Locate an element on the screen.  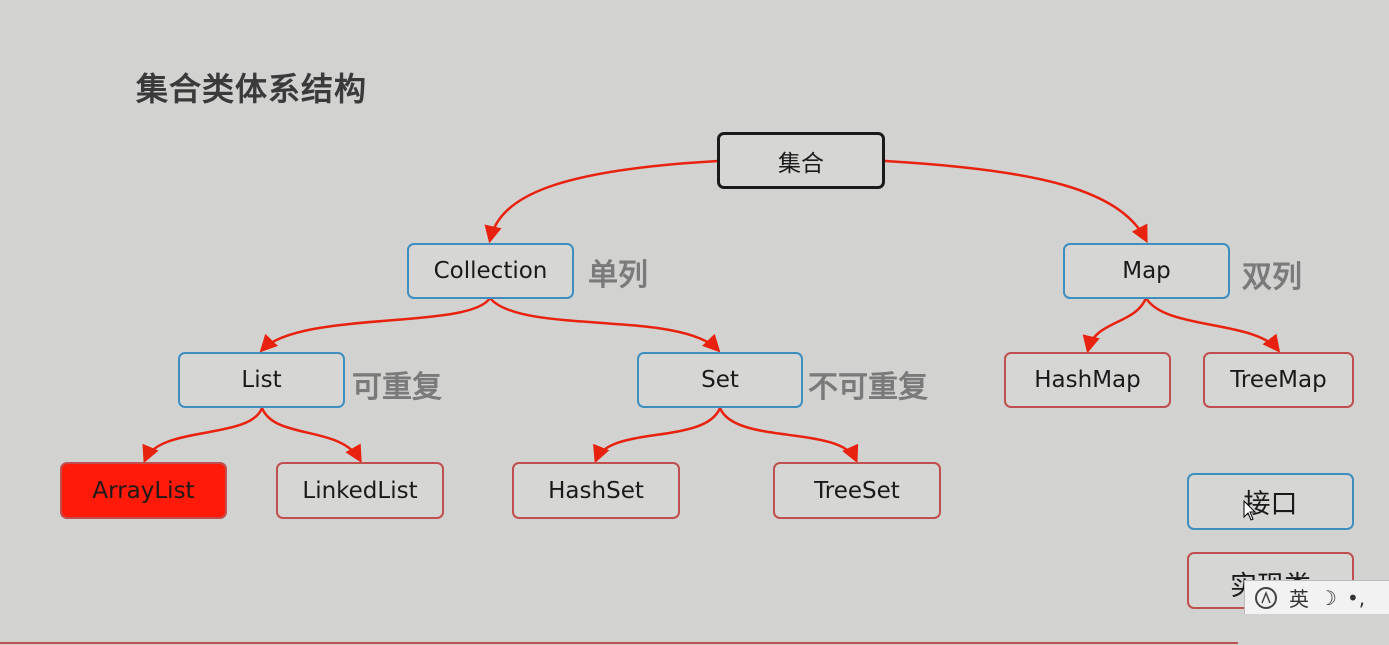
ime-language-toggle: 英 is located at coordinates (1299, 597).